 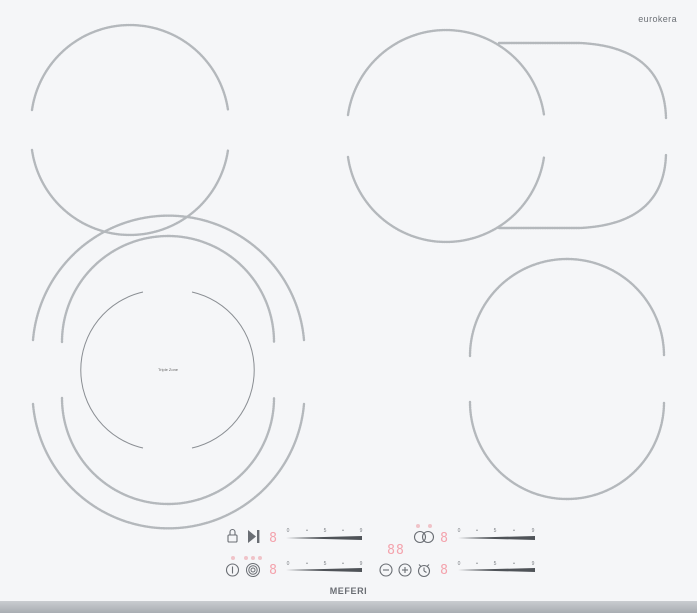 What do you see at coordinates (112, 370) in the screenshot?
I see `triple-zone-inner-arc-left` at bounding box center [112, 370].